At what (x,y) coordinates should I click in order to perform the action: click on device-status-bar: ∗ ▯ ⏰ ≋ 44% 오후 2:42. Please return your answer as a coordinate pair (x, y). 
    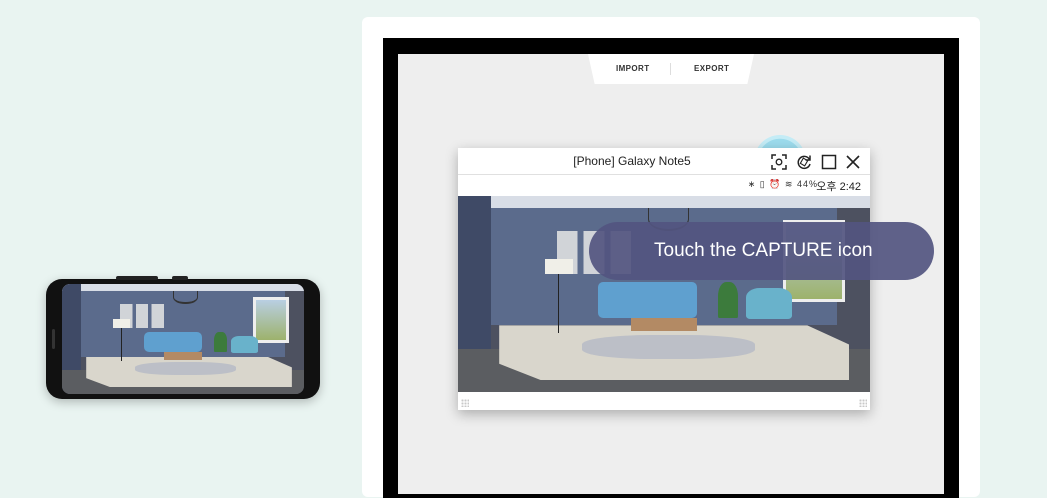
    Looking at the image, I should click on (664, 185).